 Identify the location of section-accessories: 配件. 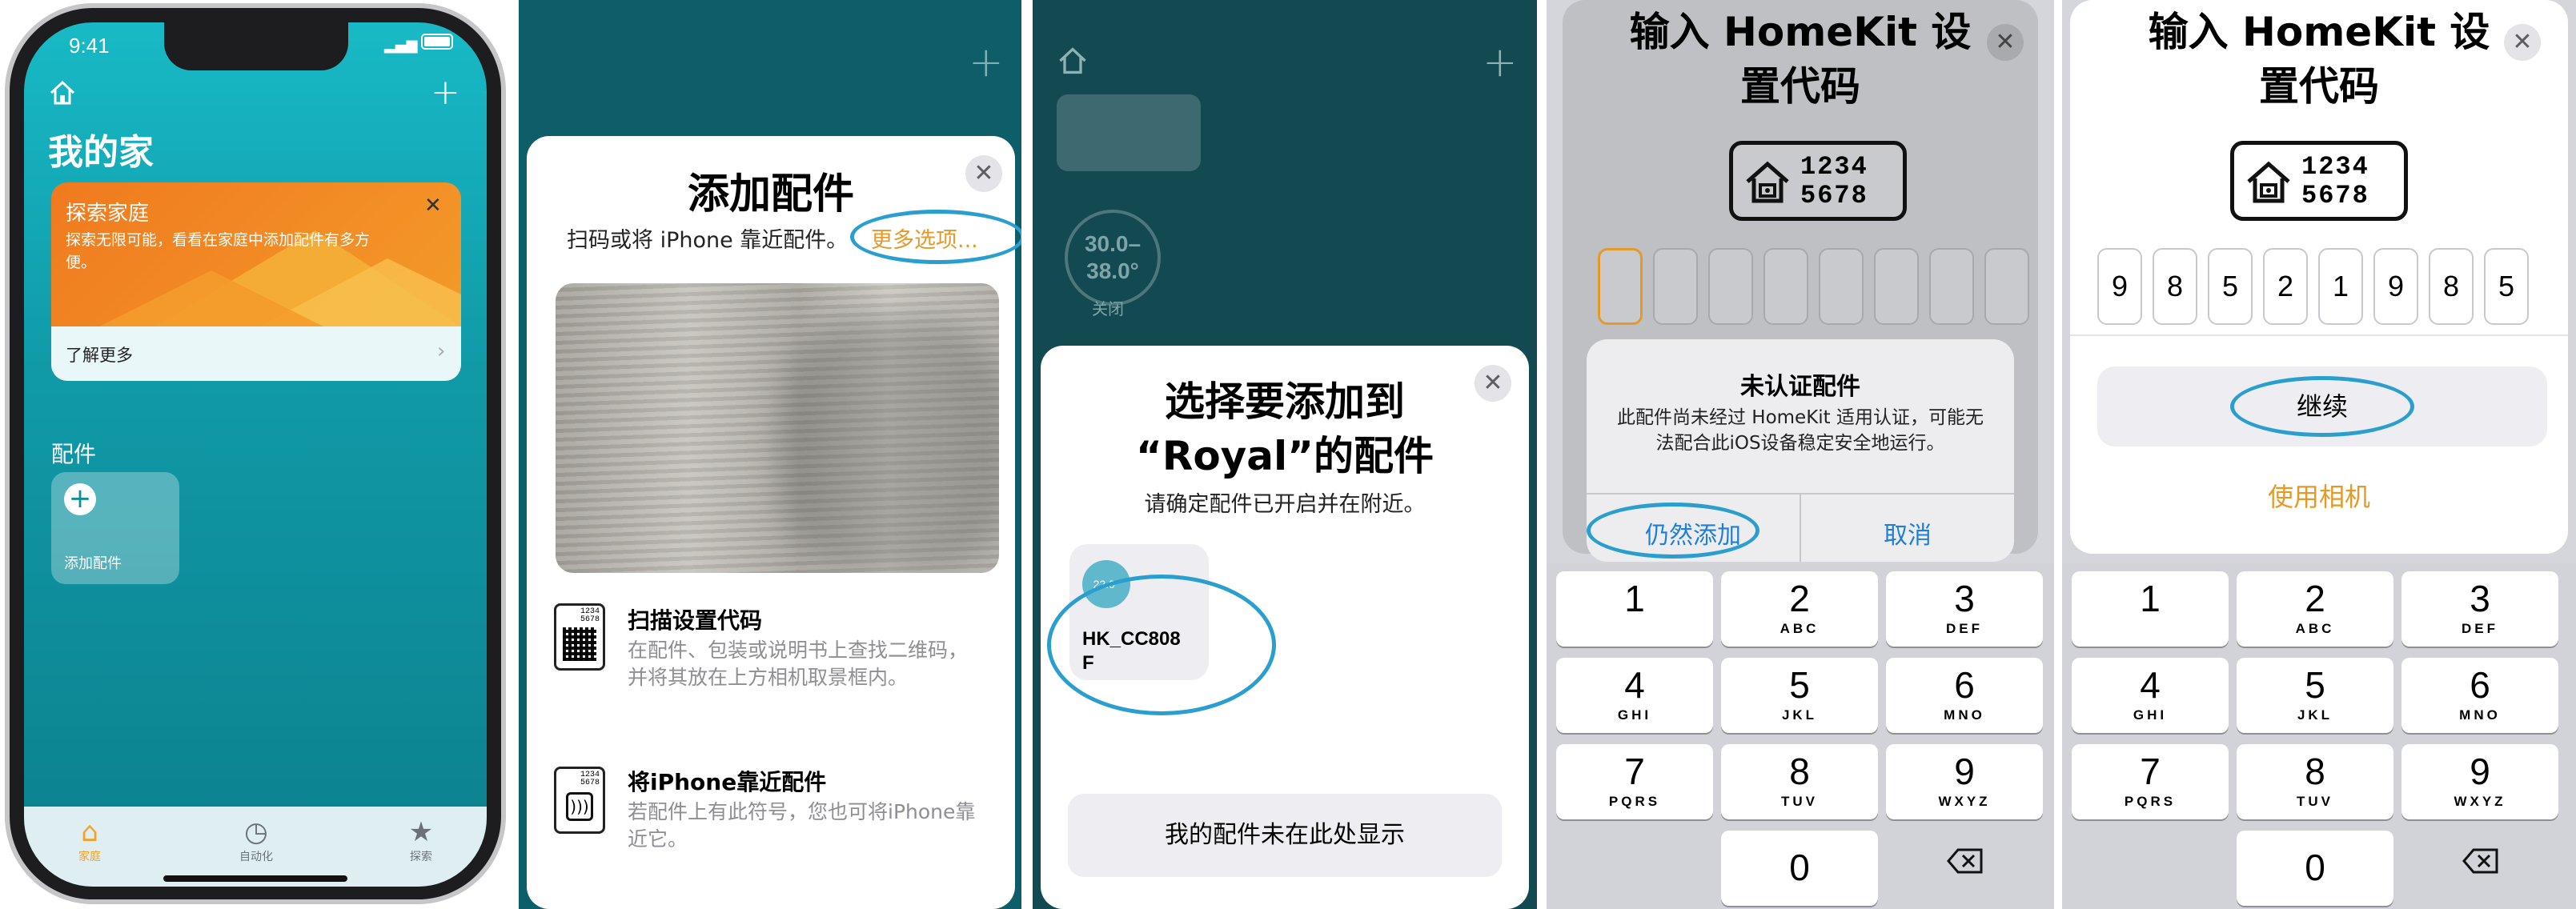
(74, 454).